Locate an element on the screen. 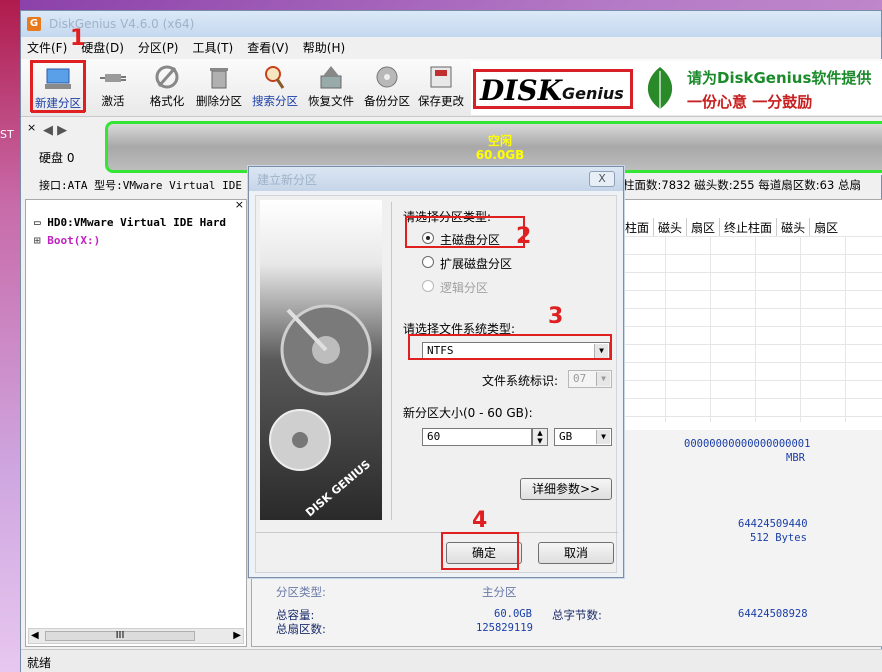  status-bar: 就绪 is located at coordinates (451, 660).